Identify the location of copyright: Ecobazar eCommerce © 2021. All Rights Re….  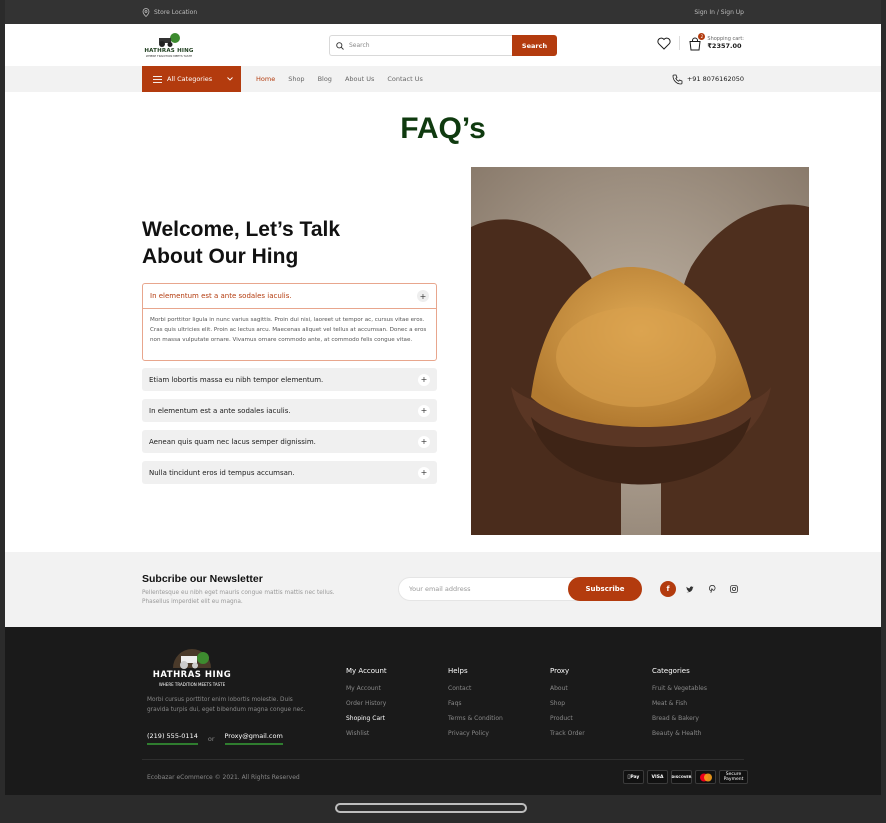
(223, 777).